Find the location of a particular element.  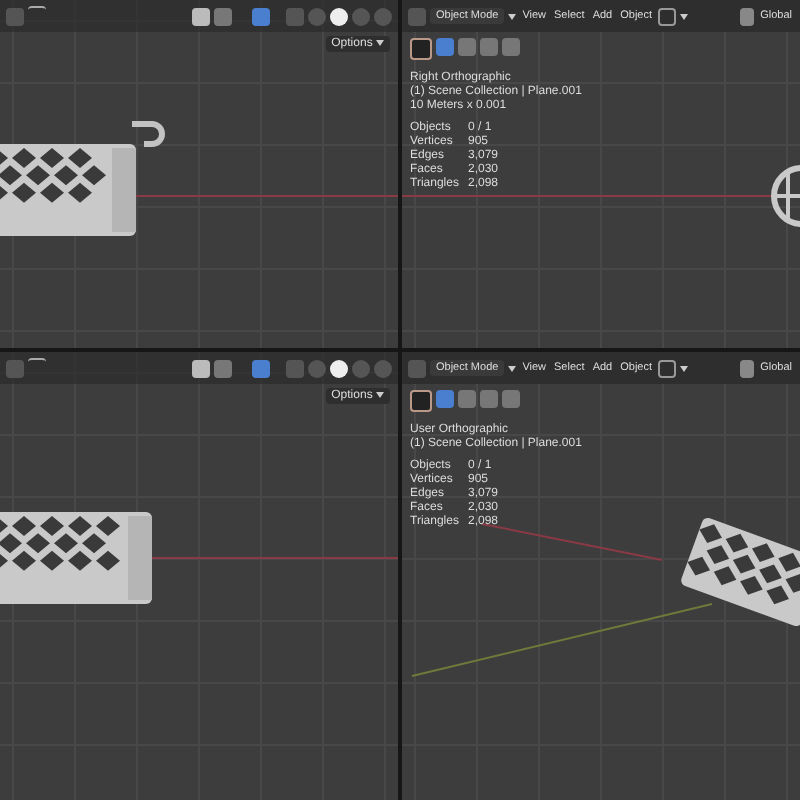

hook-drawing is located at coordinates (148, 134).